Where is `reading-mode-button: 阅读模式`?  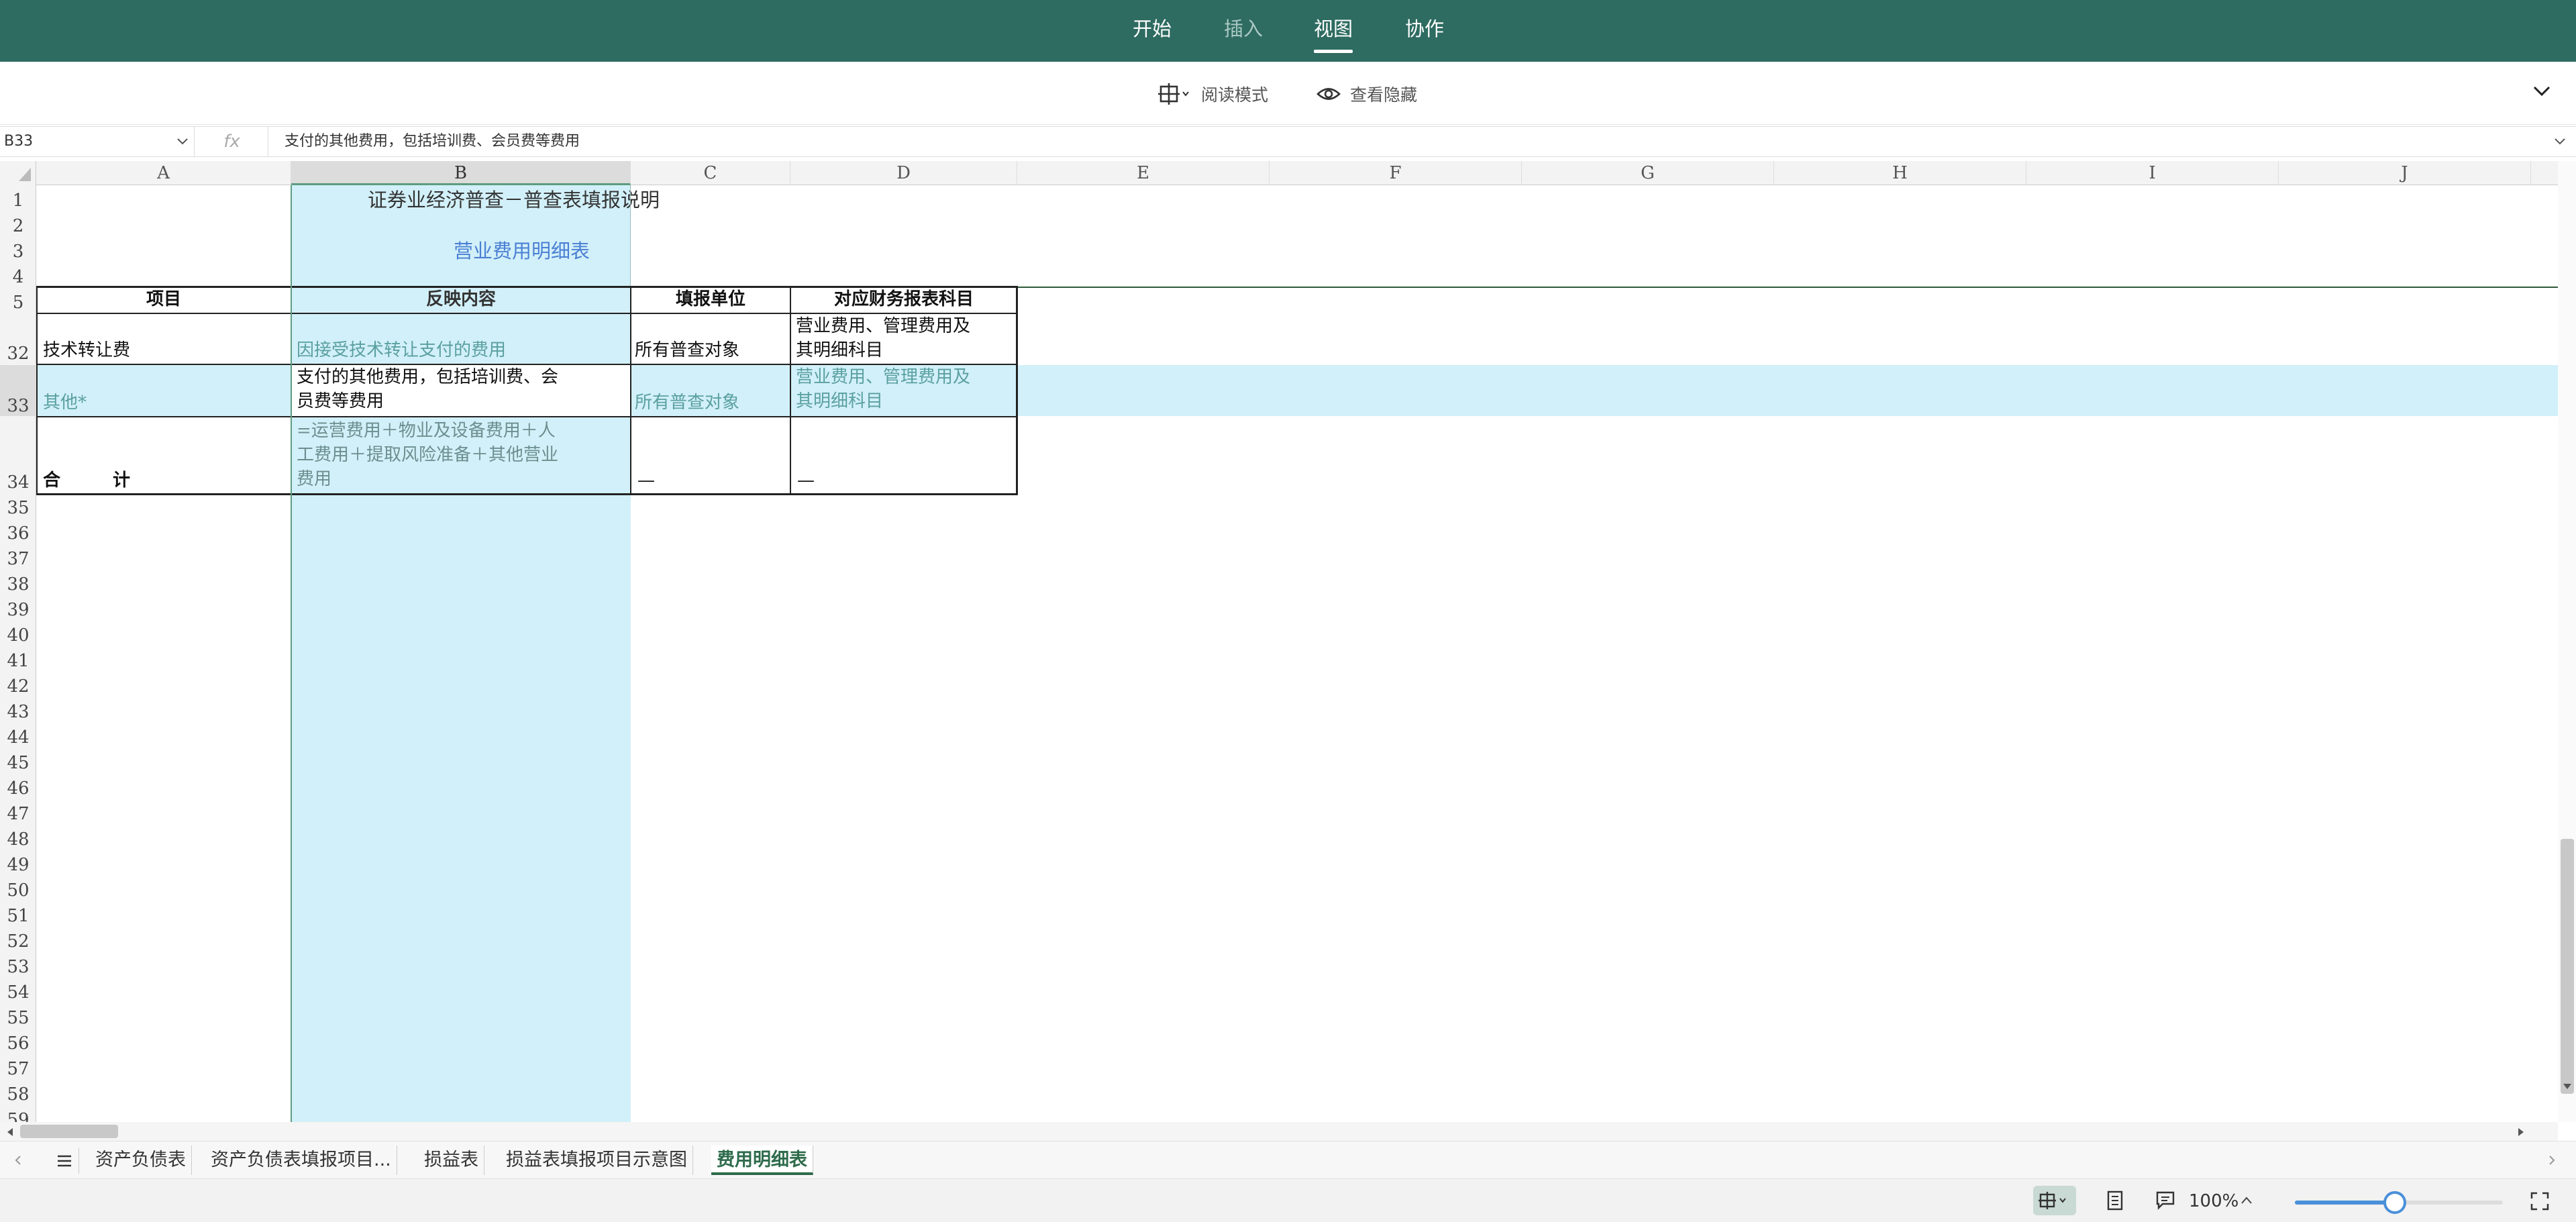
reading-mode-button: 阅读模式 is located at coordinates (1213, 94).